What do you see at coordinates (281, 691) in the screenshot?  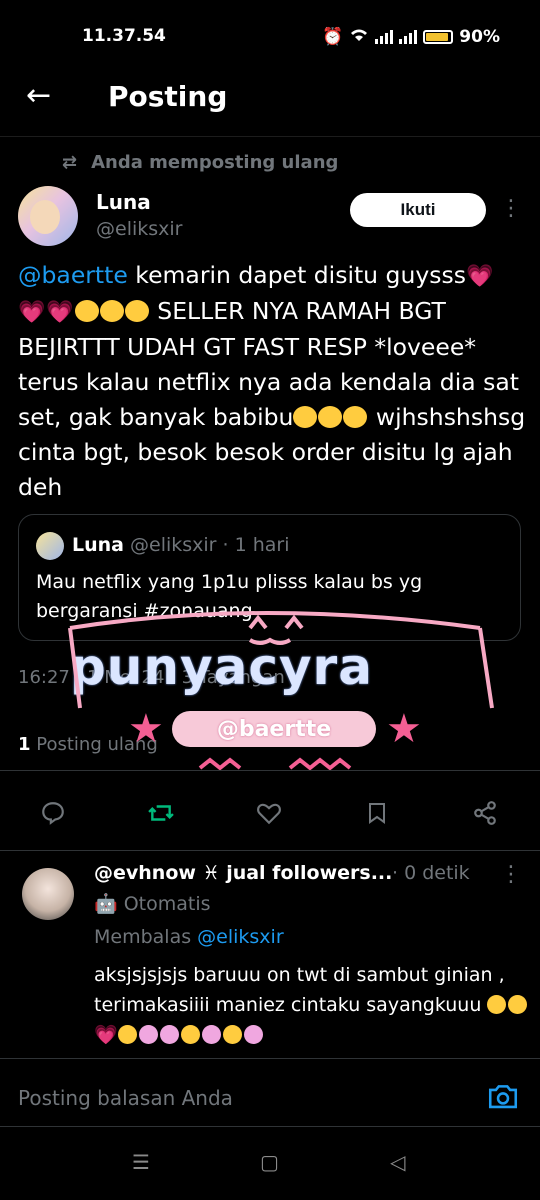 I see `watermark-decoration` at bounding box center [281, 691].